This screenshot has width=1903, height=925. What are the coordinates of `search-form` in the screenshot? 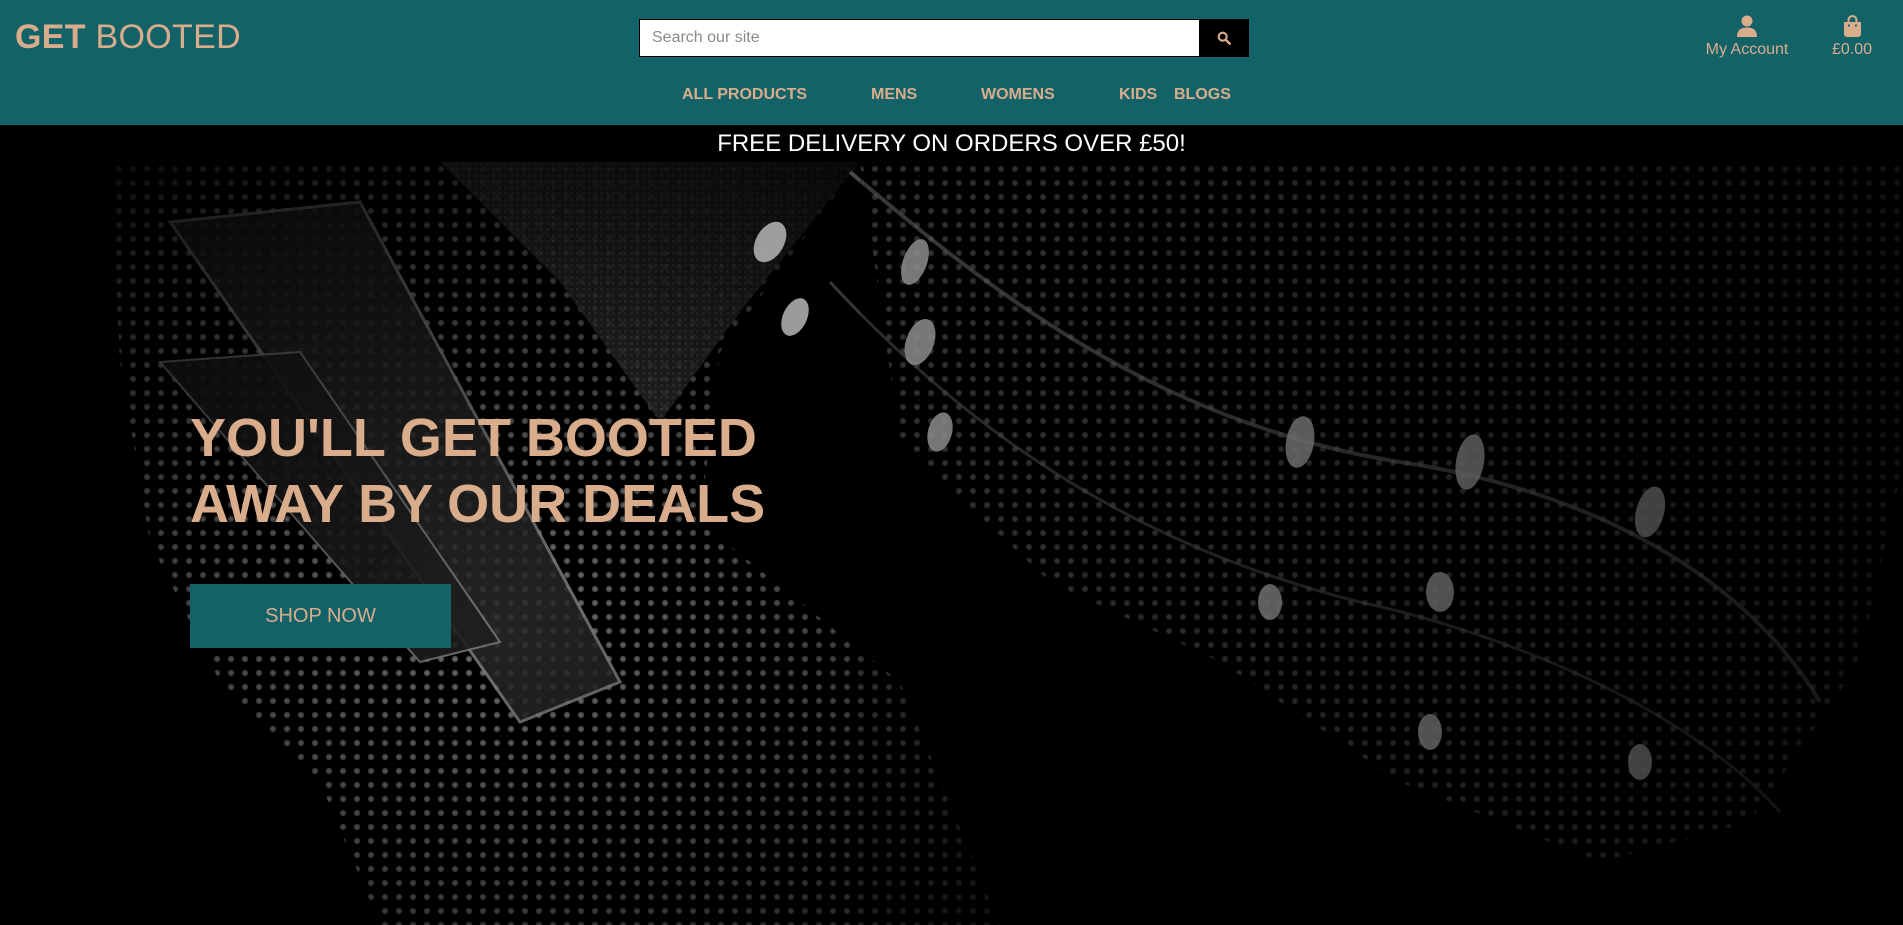 It's located at (944, 38).